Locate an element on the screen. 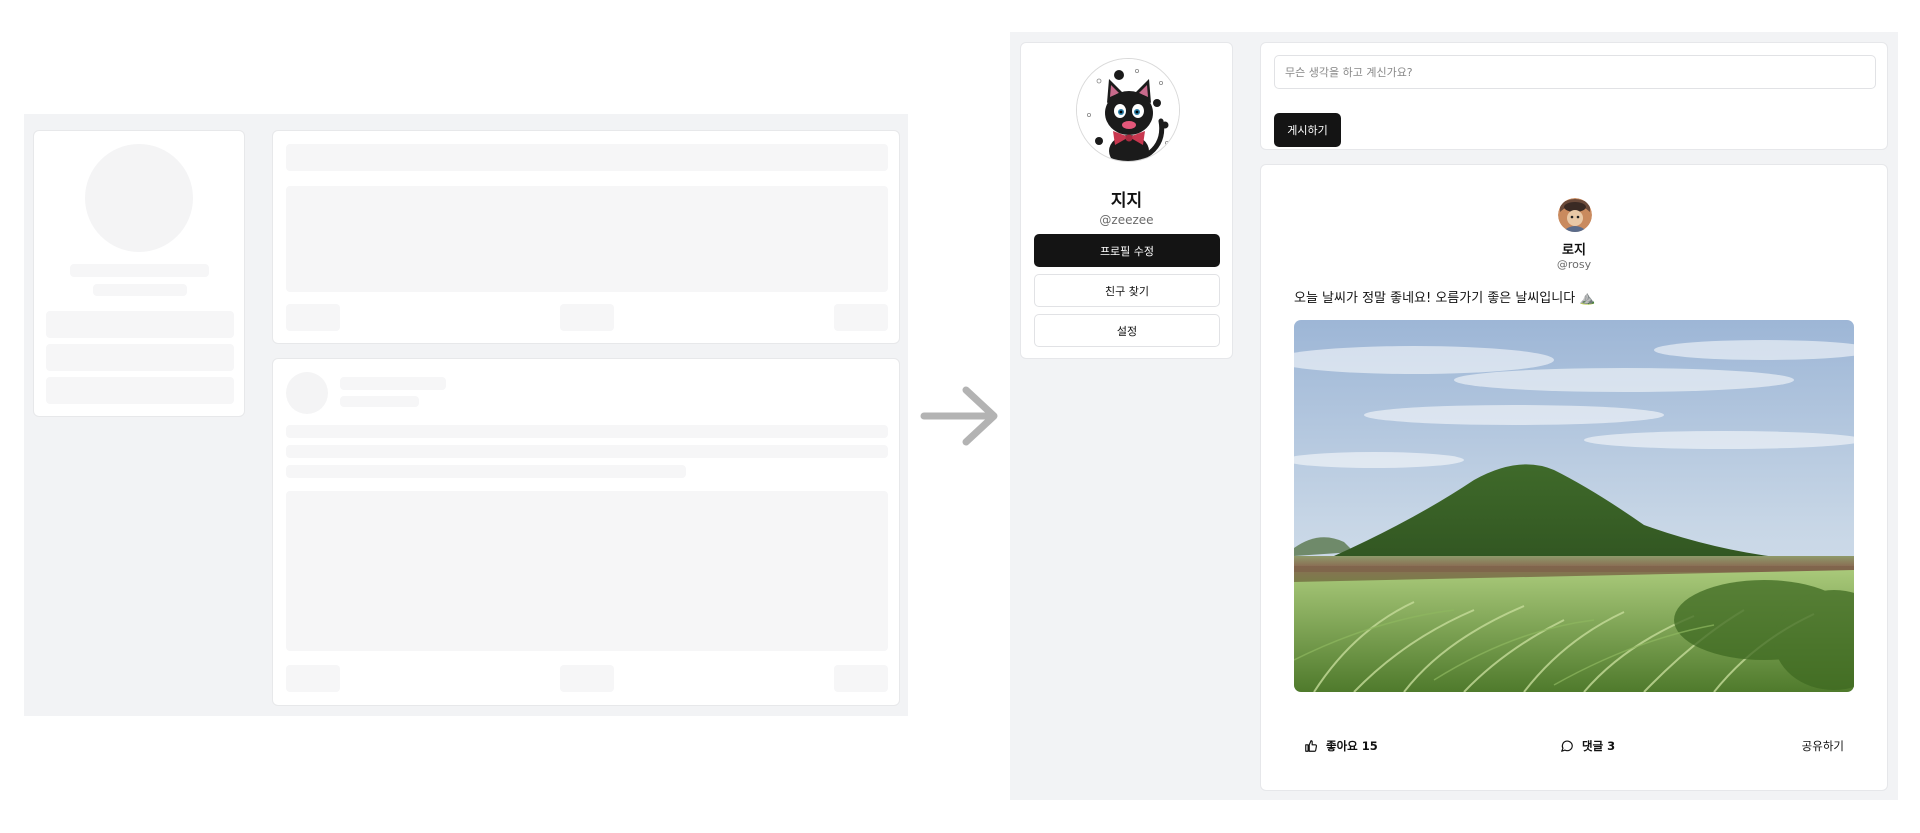 This screenshot has width=1920, height=833. skeleton-textarea is located at coordinates (587, 239).